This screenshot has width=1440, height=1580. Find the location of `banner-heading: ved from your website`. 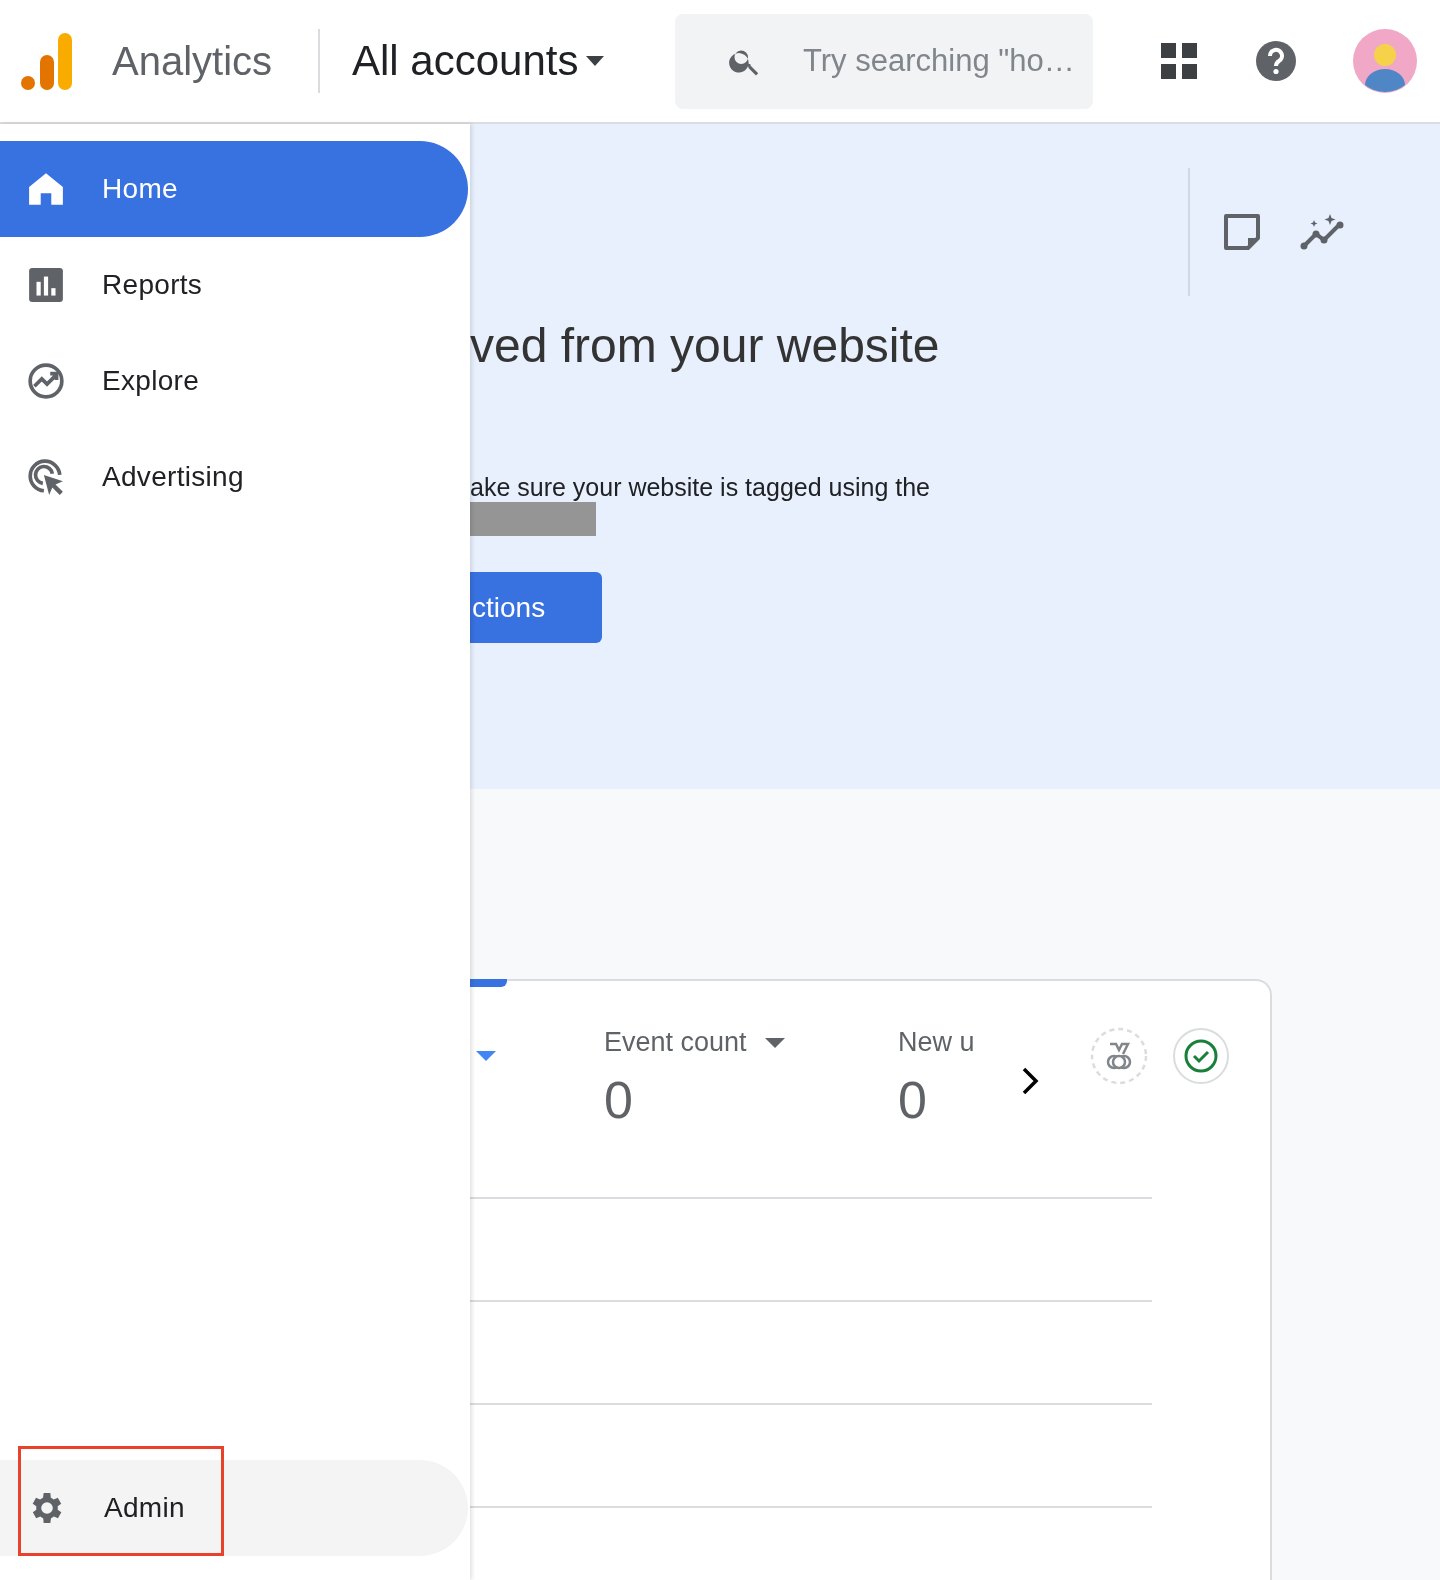

banner-heading: ved from your website is located at coordinates (705, 345).